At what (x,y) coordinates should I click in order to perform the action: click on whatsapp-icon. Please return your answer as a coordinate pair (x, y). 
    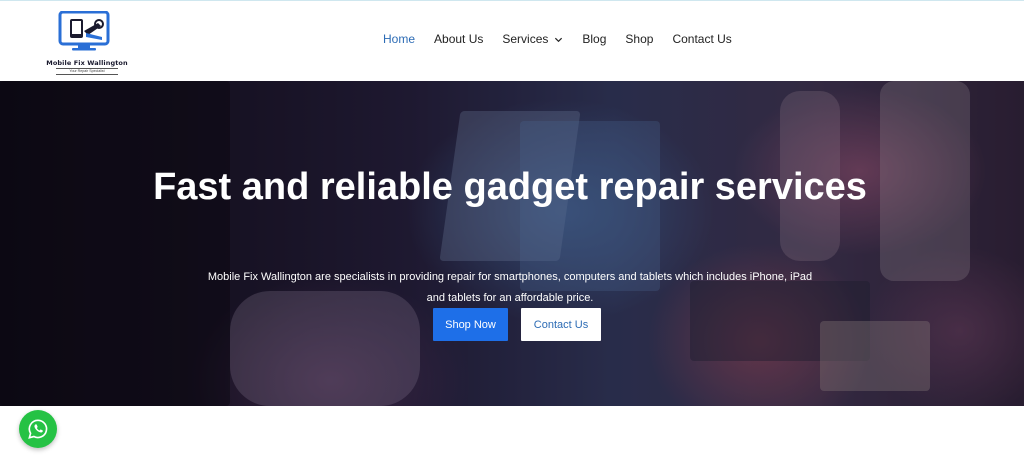
    Looking at the image, I should click on (38, 429).